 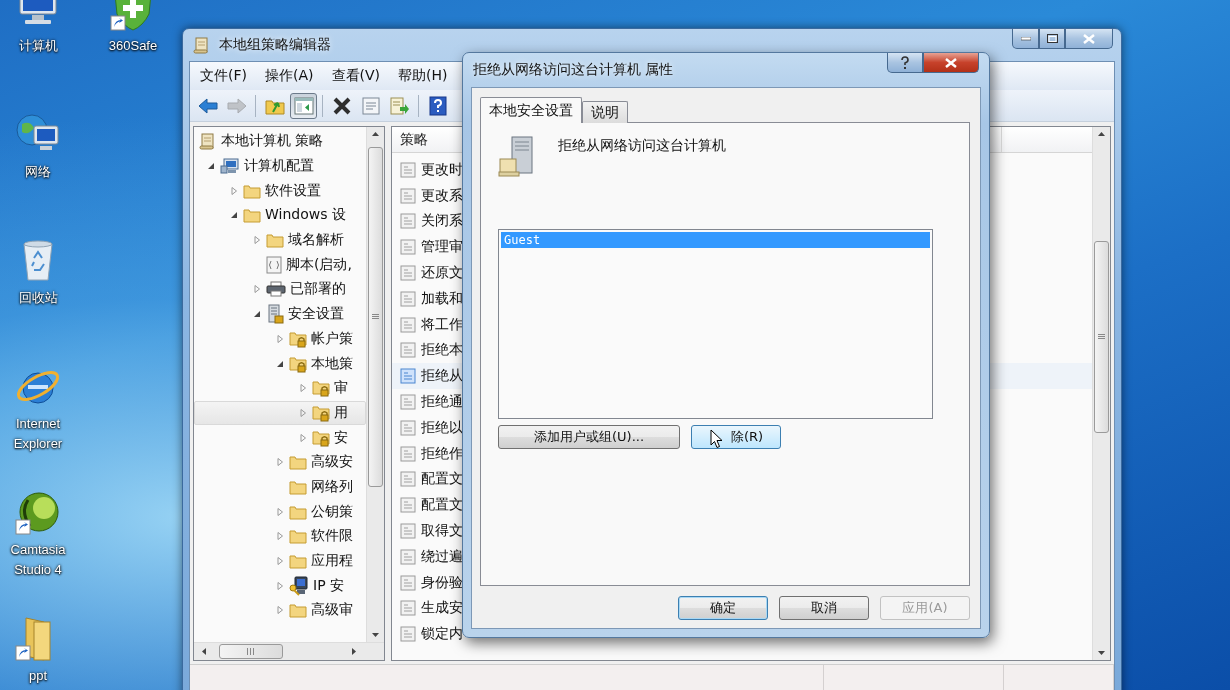 What do you see at coordinates (642, 146) in the screenshot?
I see `policy-heading: 拒绝从网络访问这台计算机` at bounding box center [642, 146].